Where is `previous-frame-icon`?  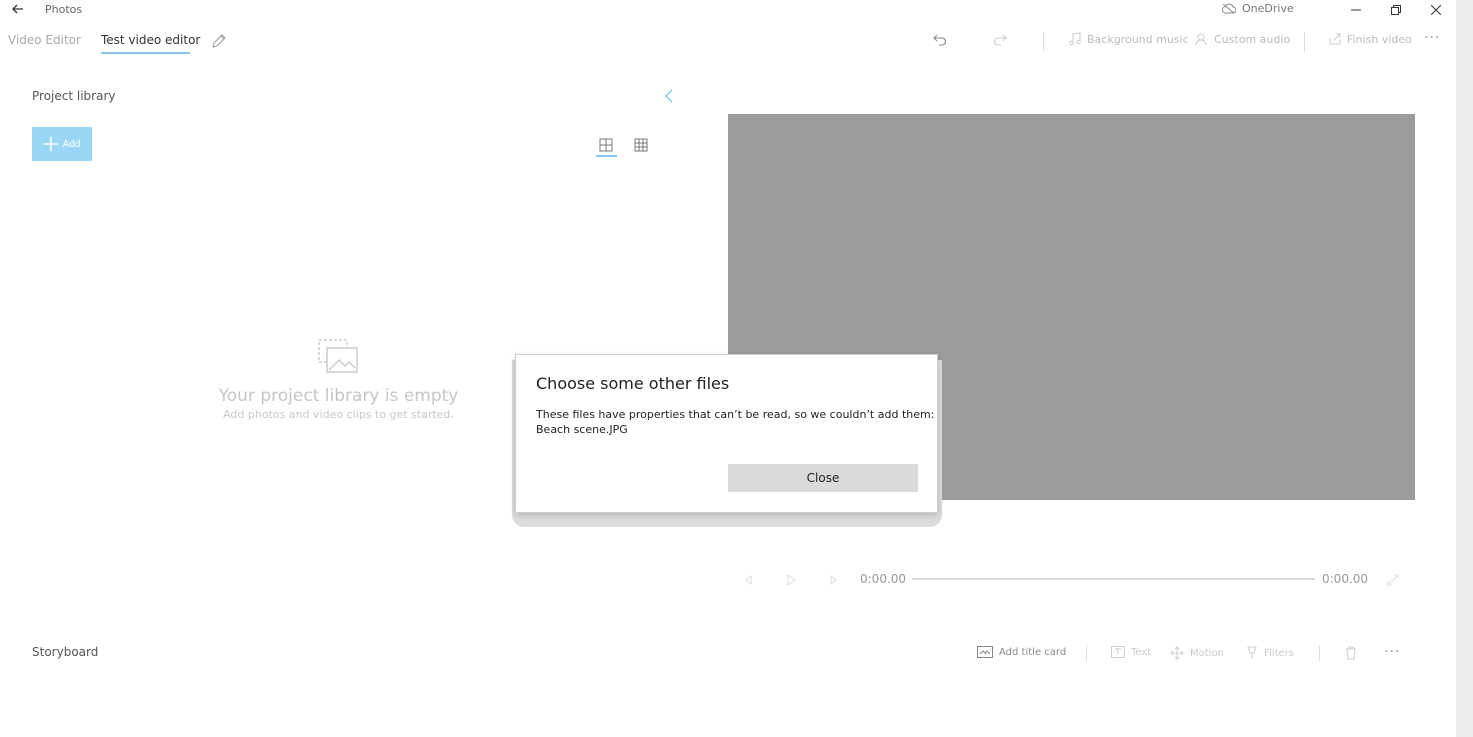 previous-frame-icon is located at coordinates (748, 580).